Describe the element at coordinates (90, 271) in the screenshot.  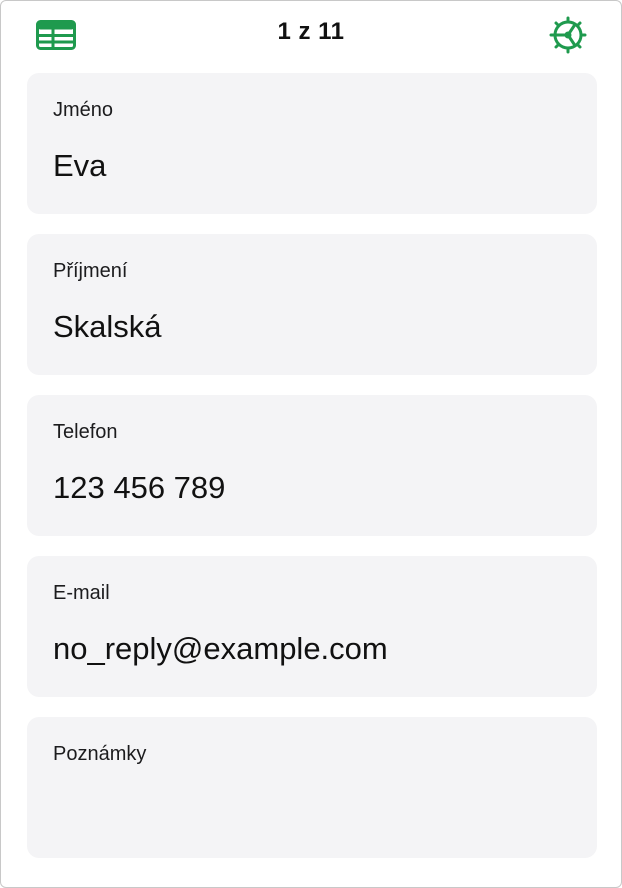
I see `field-label: Příjmení` at that location.